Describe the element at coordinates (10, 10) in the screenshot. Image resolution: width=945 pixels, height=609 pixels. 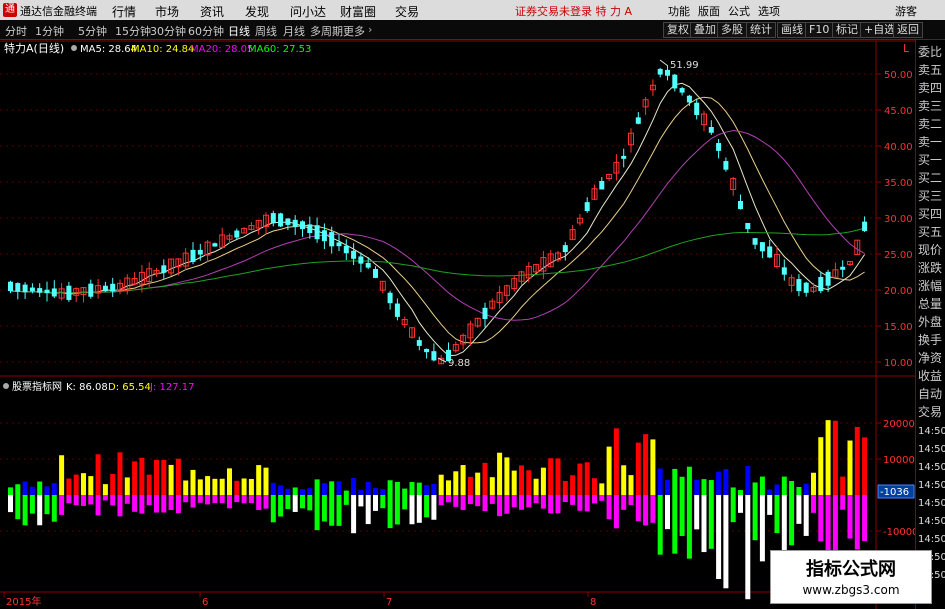
I see `app-logo-icon: 通` at that location.